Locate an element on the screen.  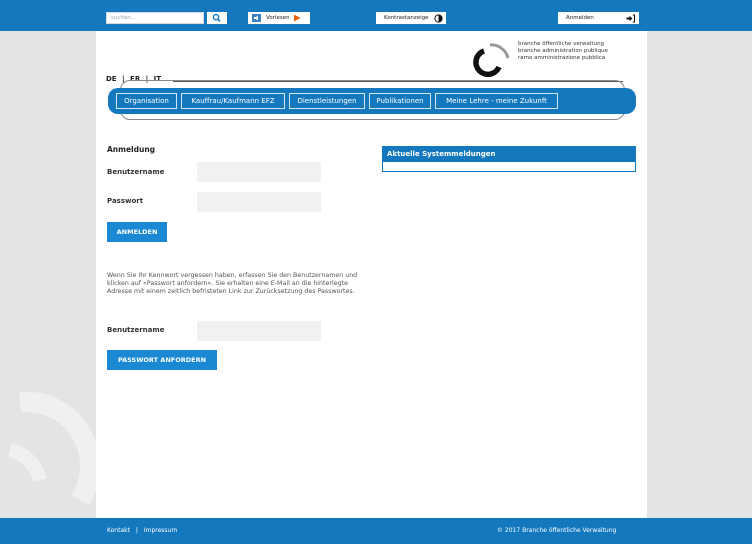
search-icon is located at coordinates (216, 17).